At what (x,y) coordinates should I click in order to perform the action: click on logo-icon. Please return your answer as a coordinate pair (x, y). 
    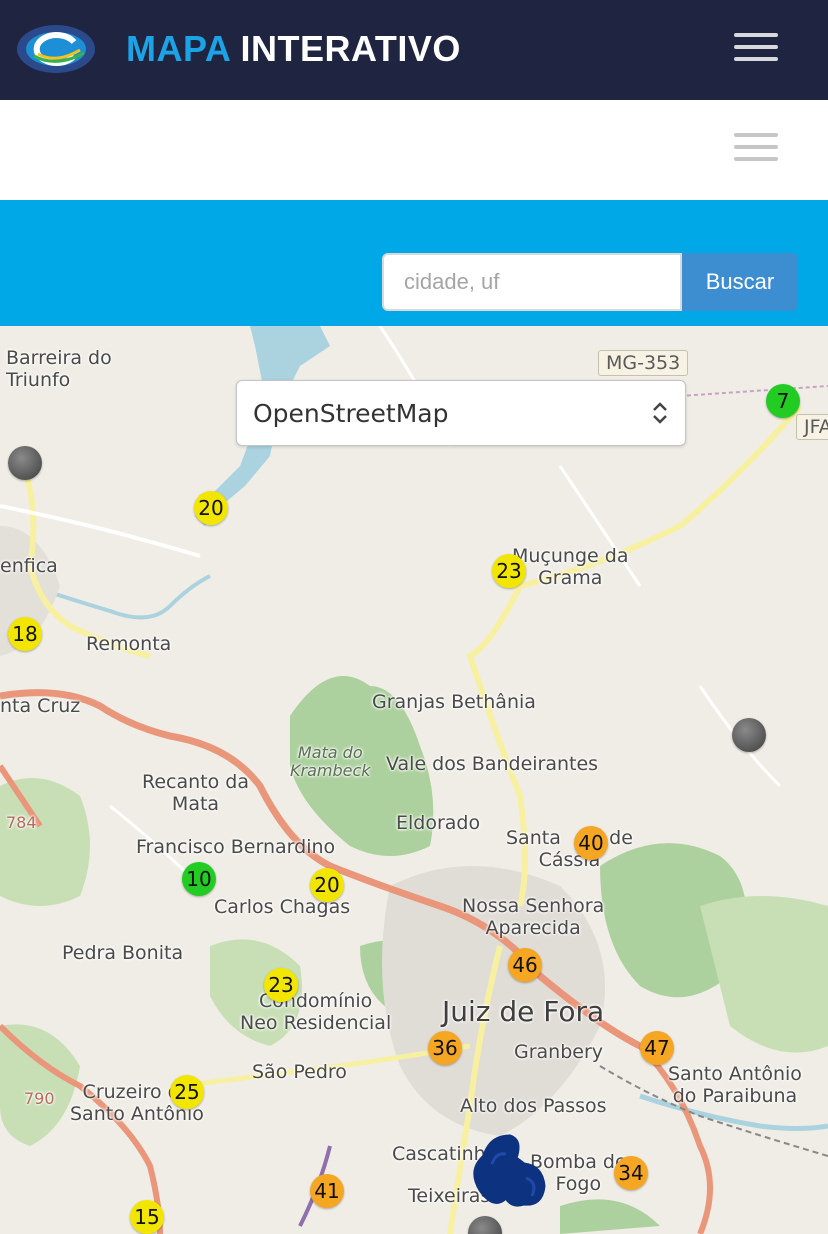
    Looking at the image, I should click on (56, 49).